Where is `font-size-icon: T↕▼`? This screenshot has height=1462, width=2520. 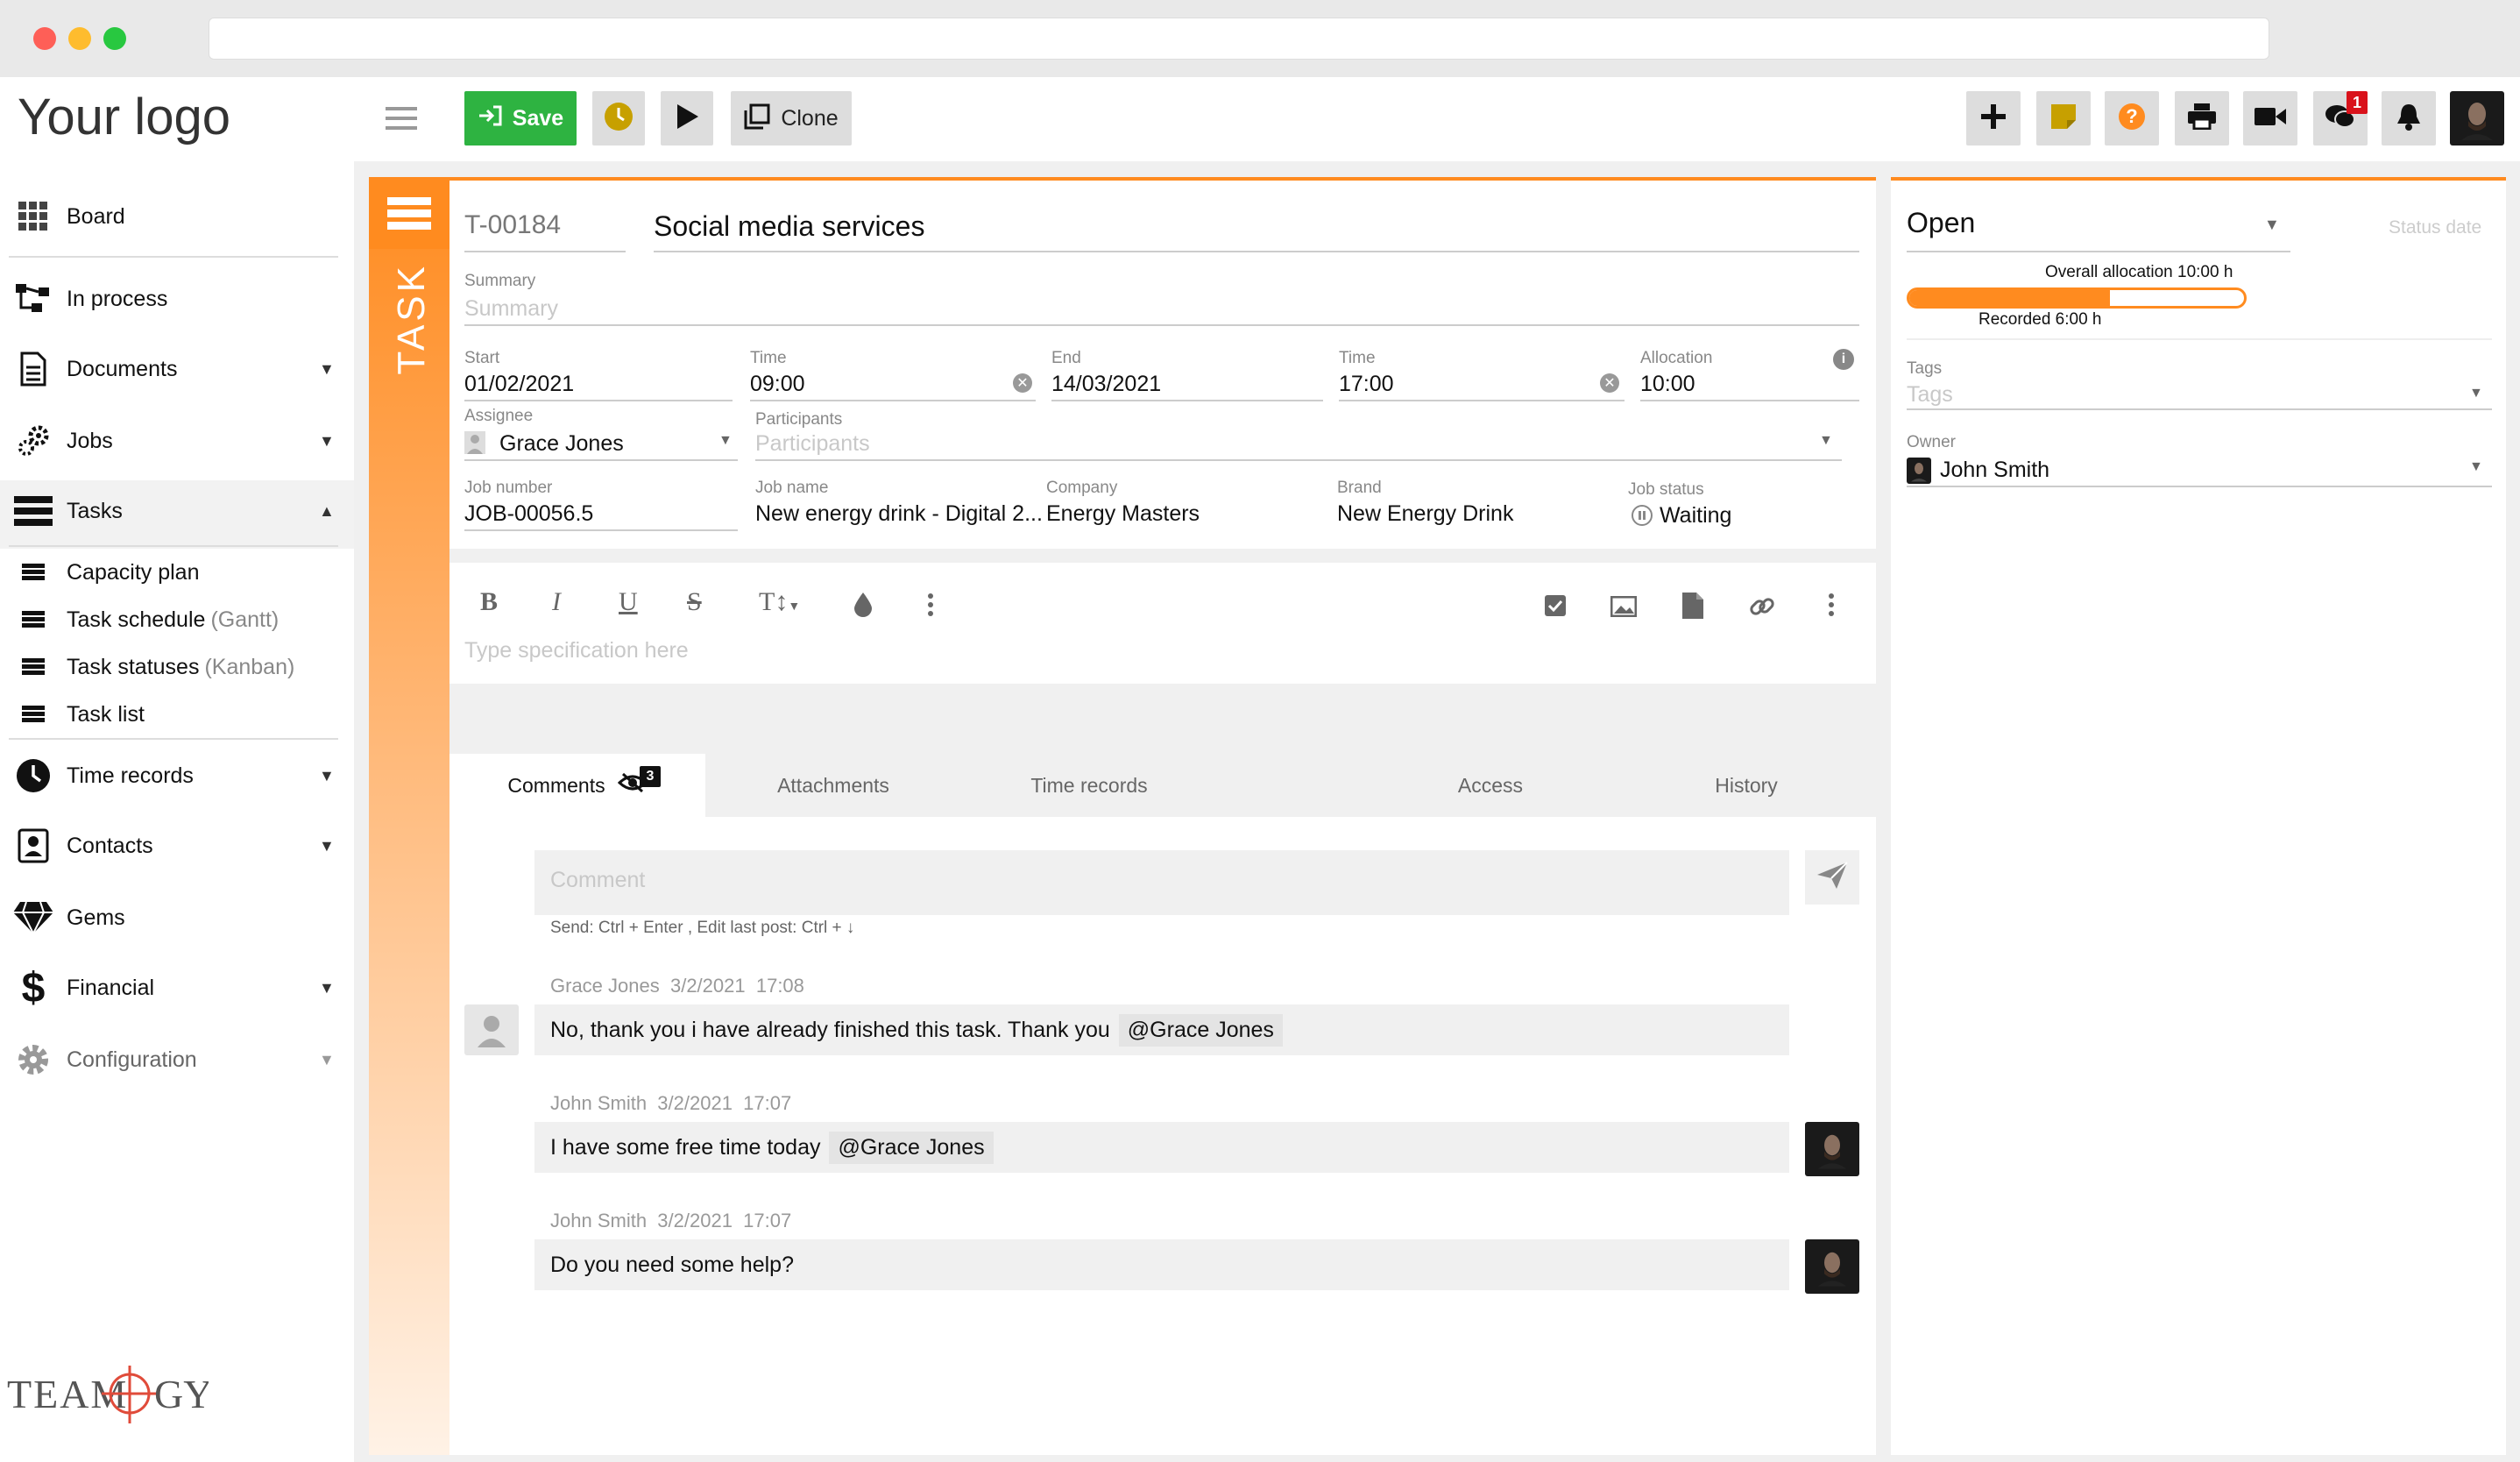 font-size-icon: T↕▼ is located at coordinates (779, 602).